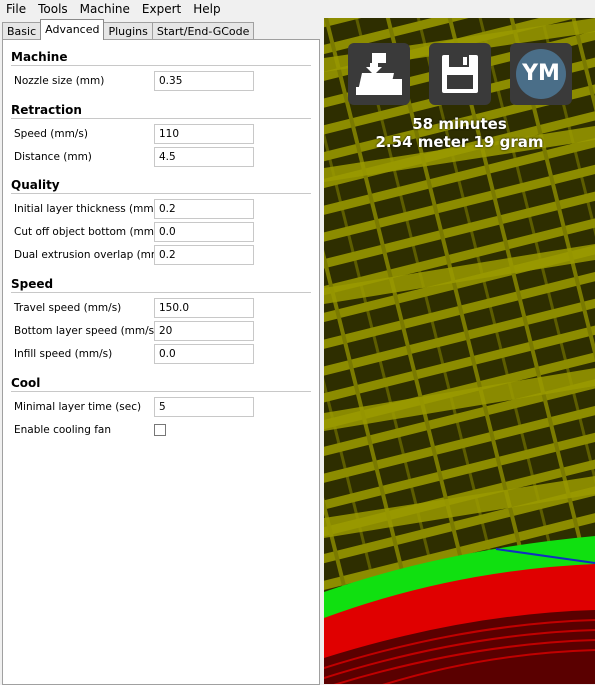 The height and width of the screenshot is (685, 595). I want to click on load-button, so click(379, 74).